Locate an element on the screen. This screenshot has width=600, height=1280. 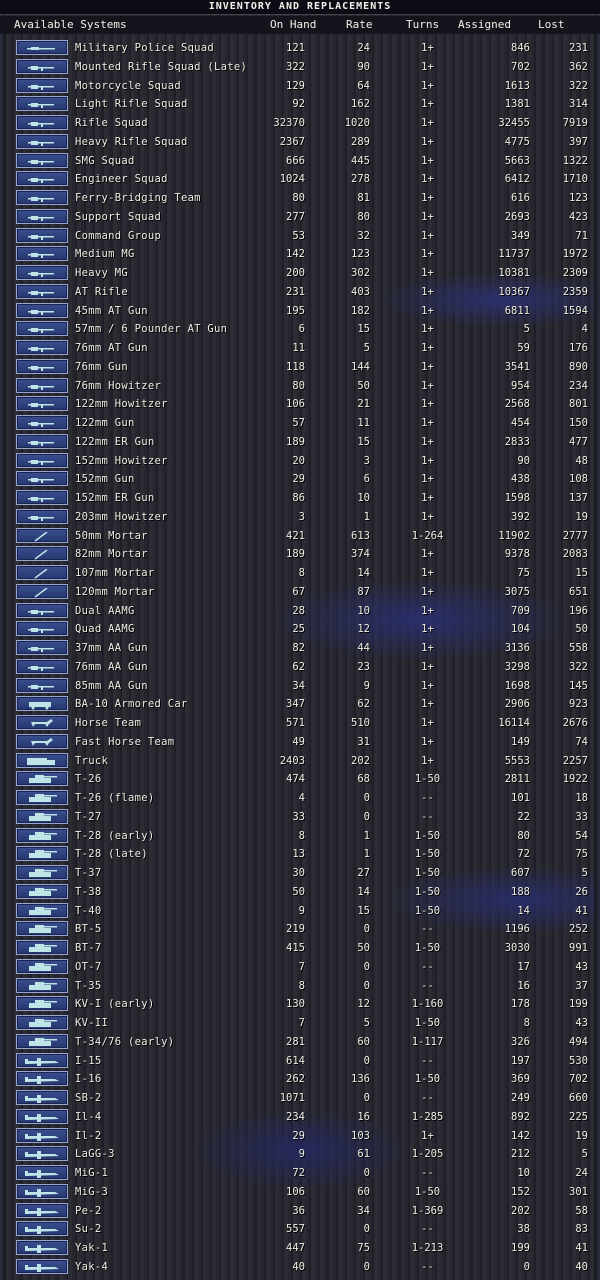
system-row: 85mm AA Gun 34 9 1+ 1698 145 is located at coordinates (300, 686).